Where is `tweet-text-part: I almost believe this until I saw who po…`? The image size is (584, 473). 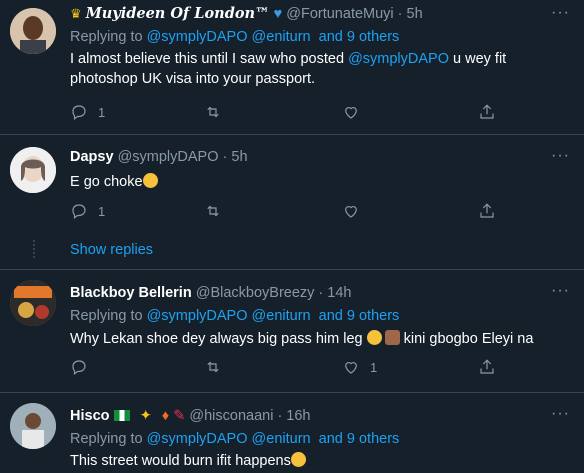
tweet-text-part: I almost believe this until I saw who po… is located at coordinates (209, 59).